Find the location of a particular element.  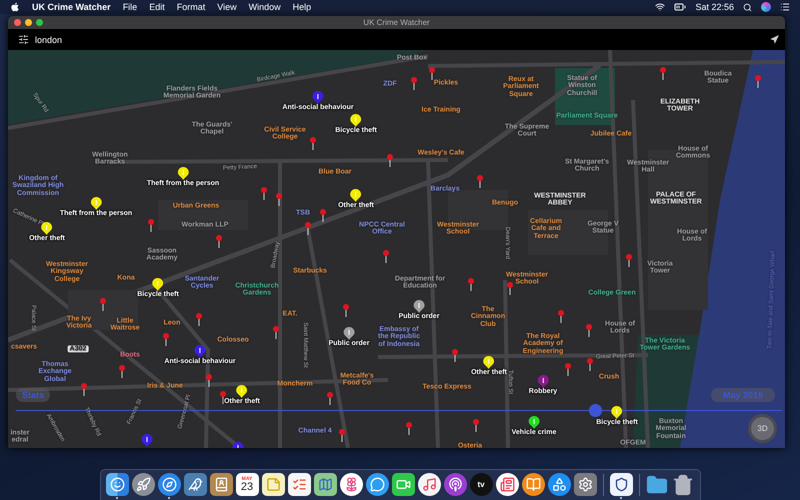

music-note-icon is located at coordinates (429, 484).